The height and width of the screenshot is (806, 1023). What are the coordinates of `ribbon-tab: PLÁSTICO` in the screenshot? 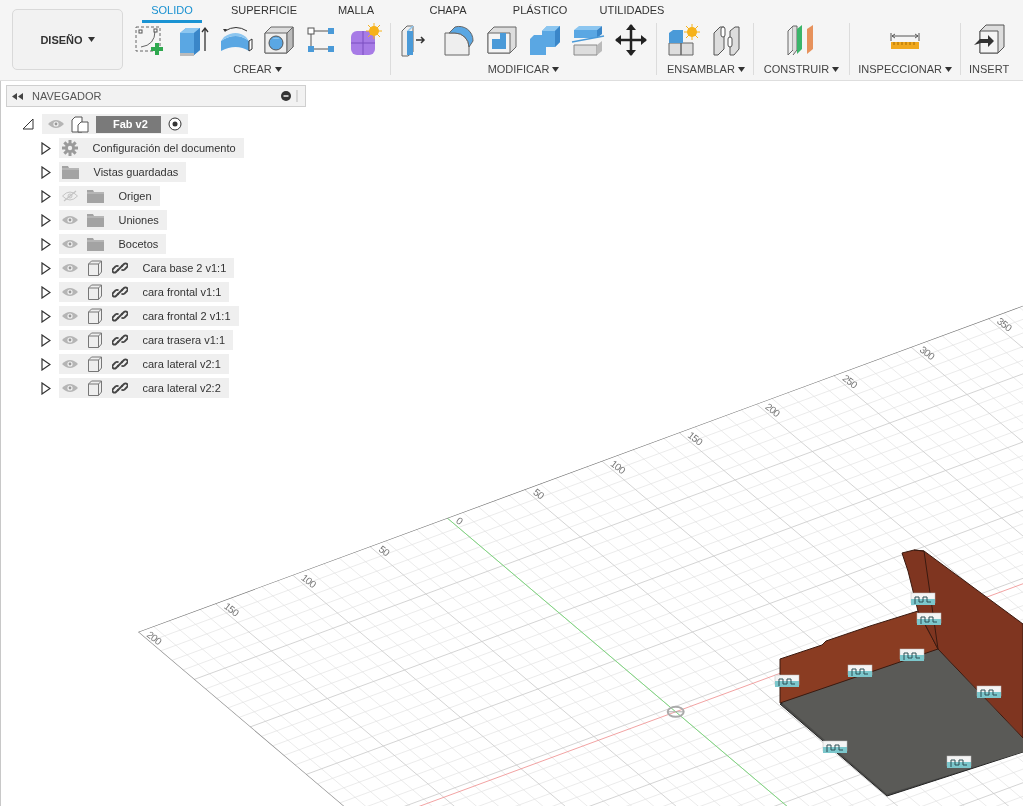 It's located at (540, 11).